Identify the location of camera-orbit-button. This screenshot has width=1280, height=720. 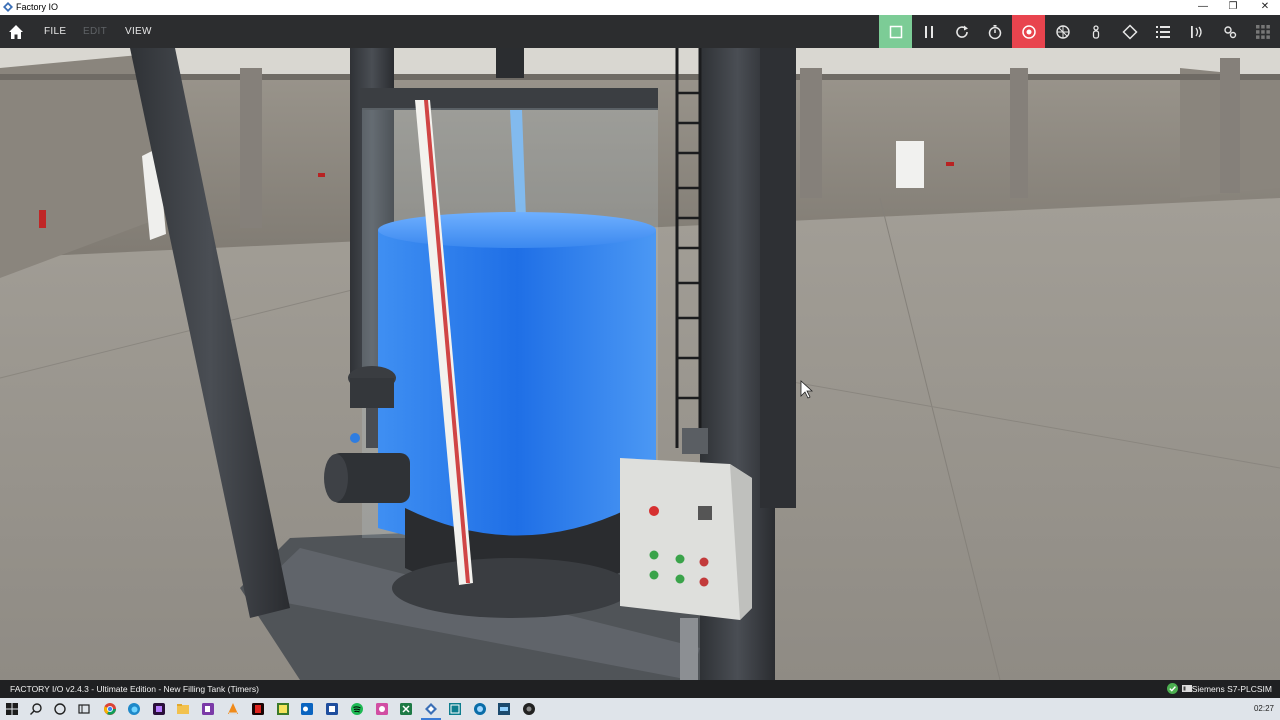
(1028, 31).